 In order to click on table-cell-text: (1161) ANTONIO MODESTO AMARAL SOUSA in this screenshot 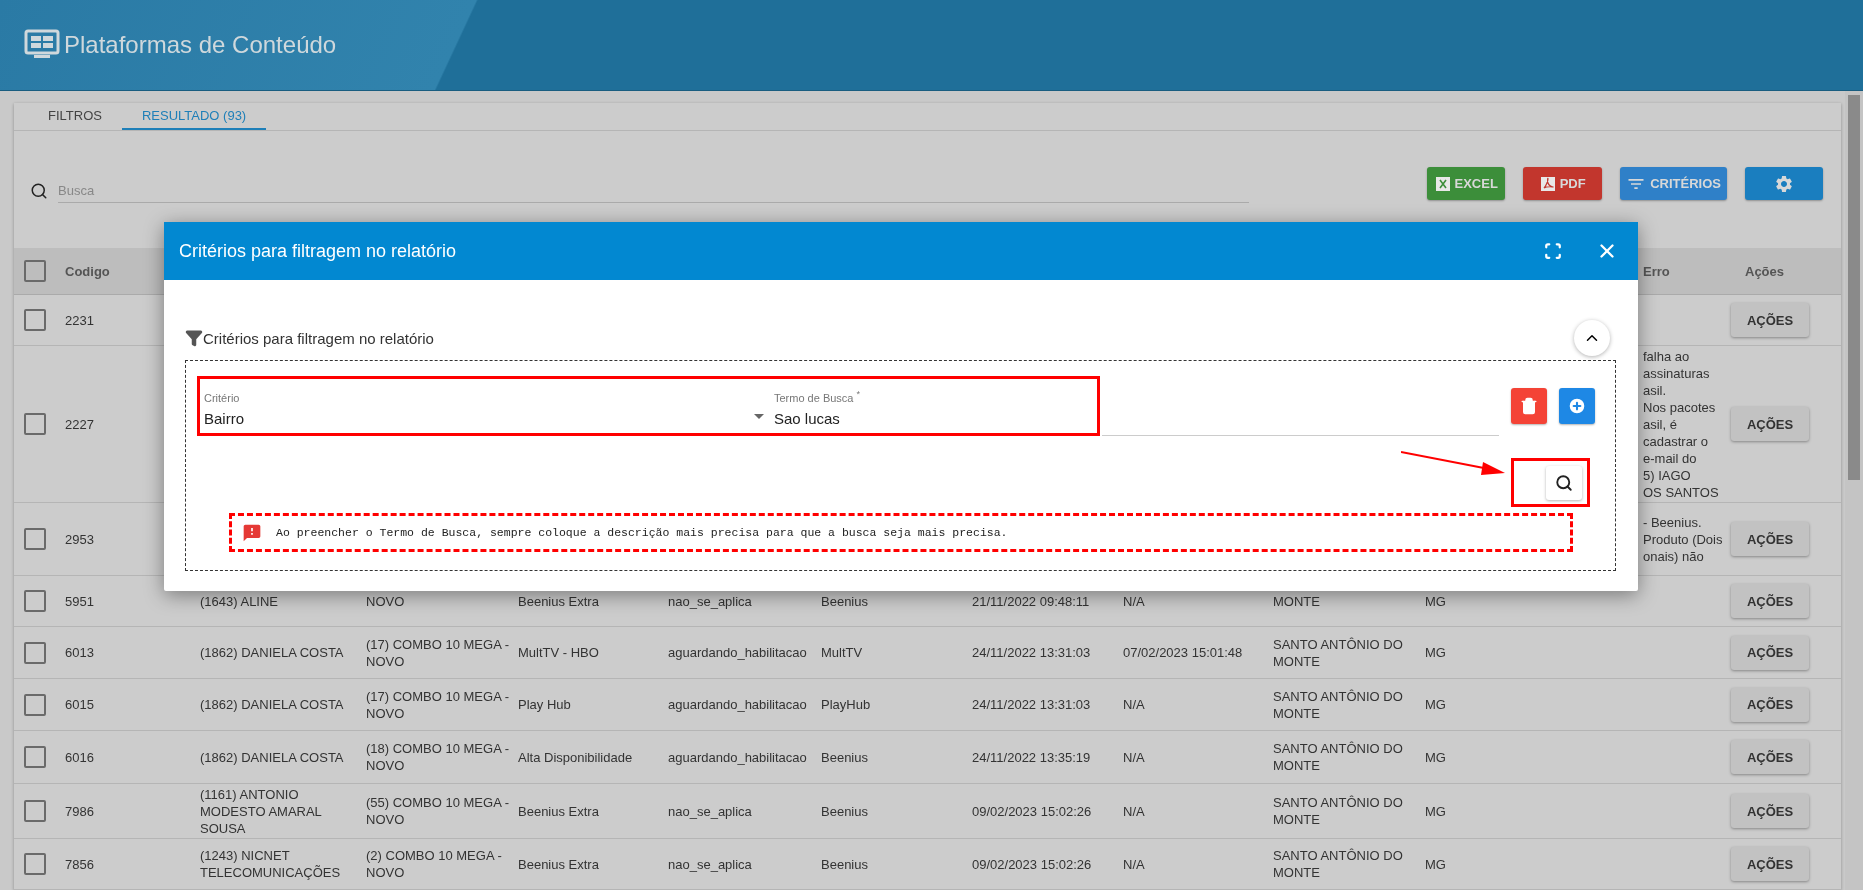, I will do `click(261, 811)`.